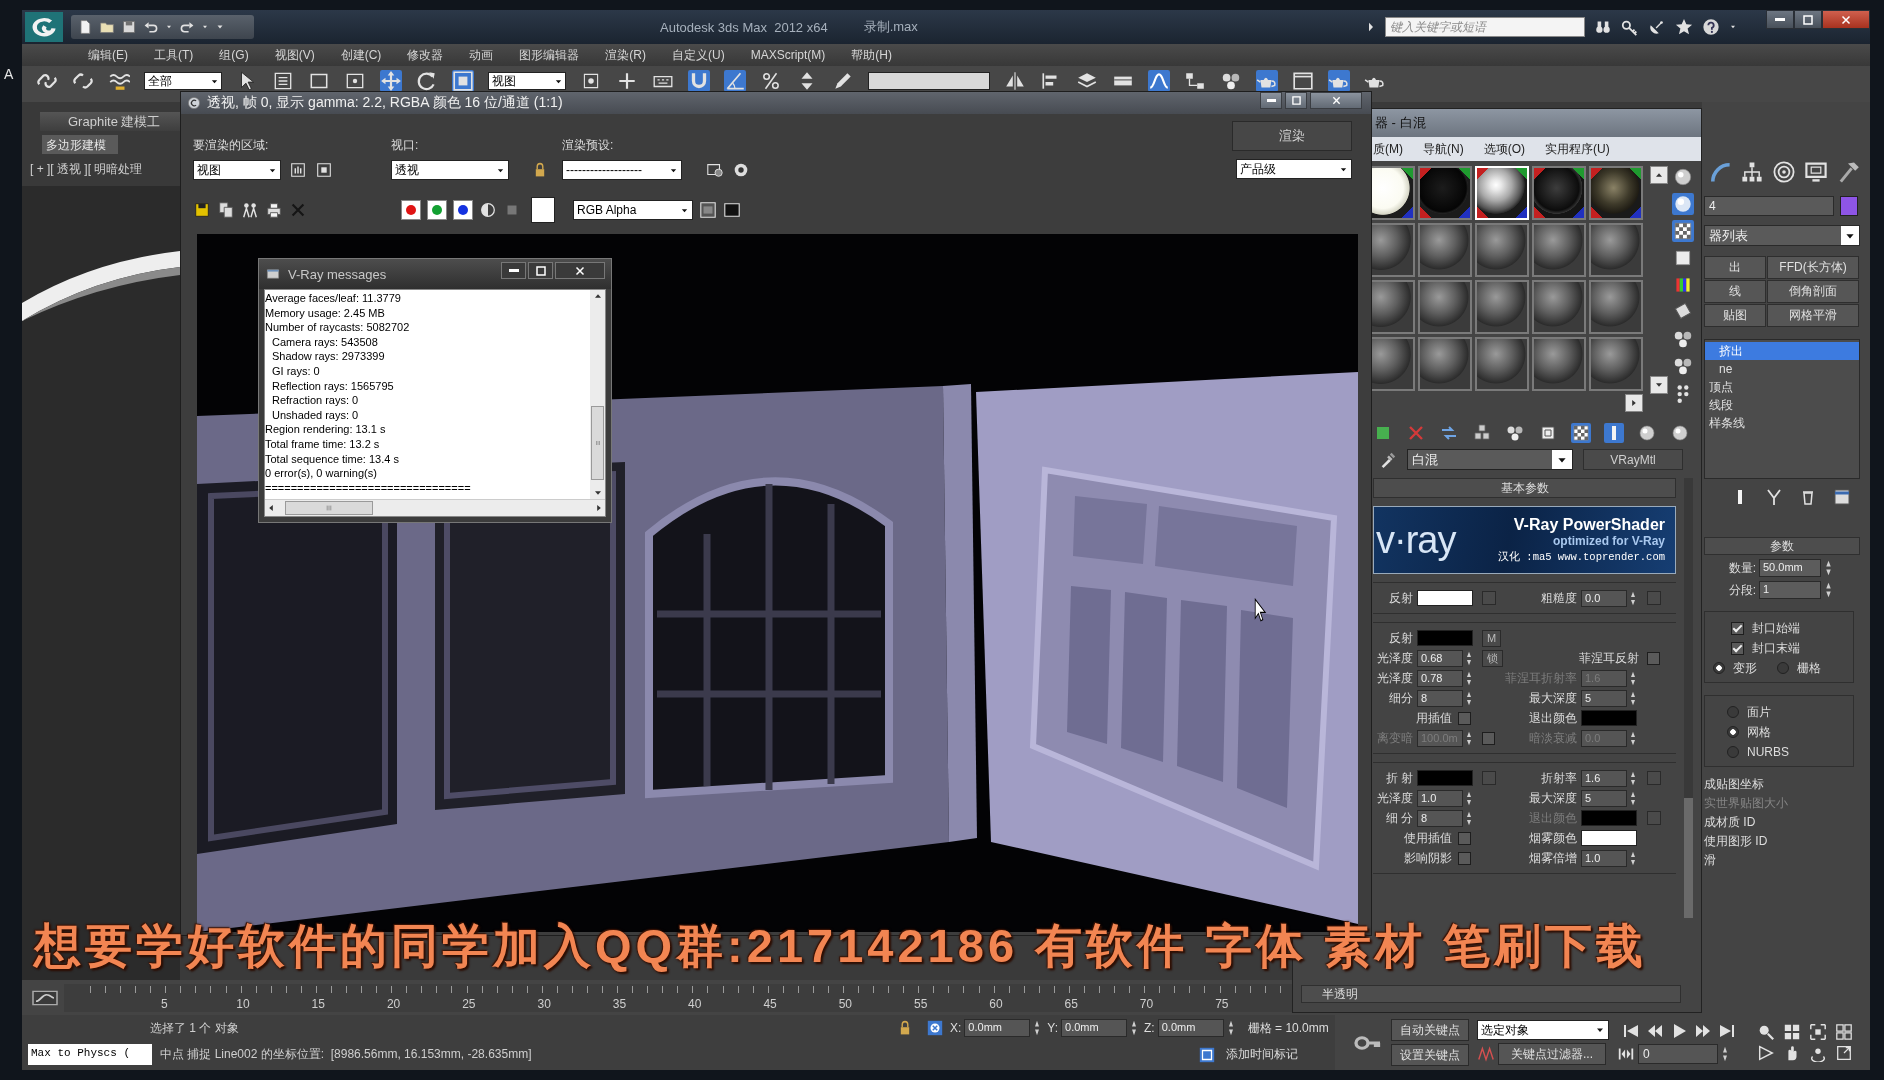 This screenshot has width=1884, height=1080. What do you see at coordinates (1490, 459) in the screenshot?
I see `material-name-dropdown: 白混` at bounding box center [1490, 459].